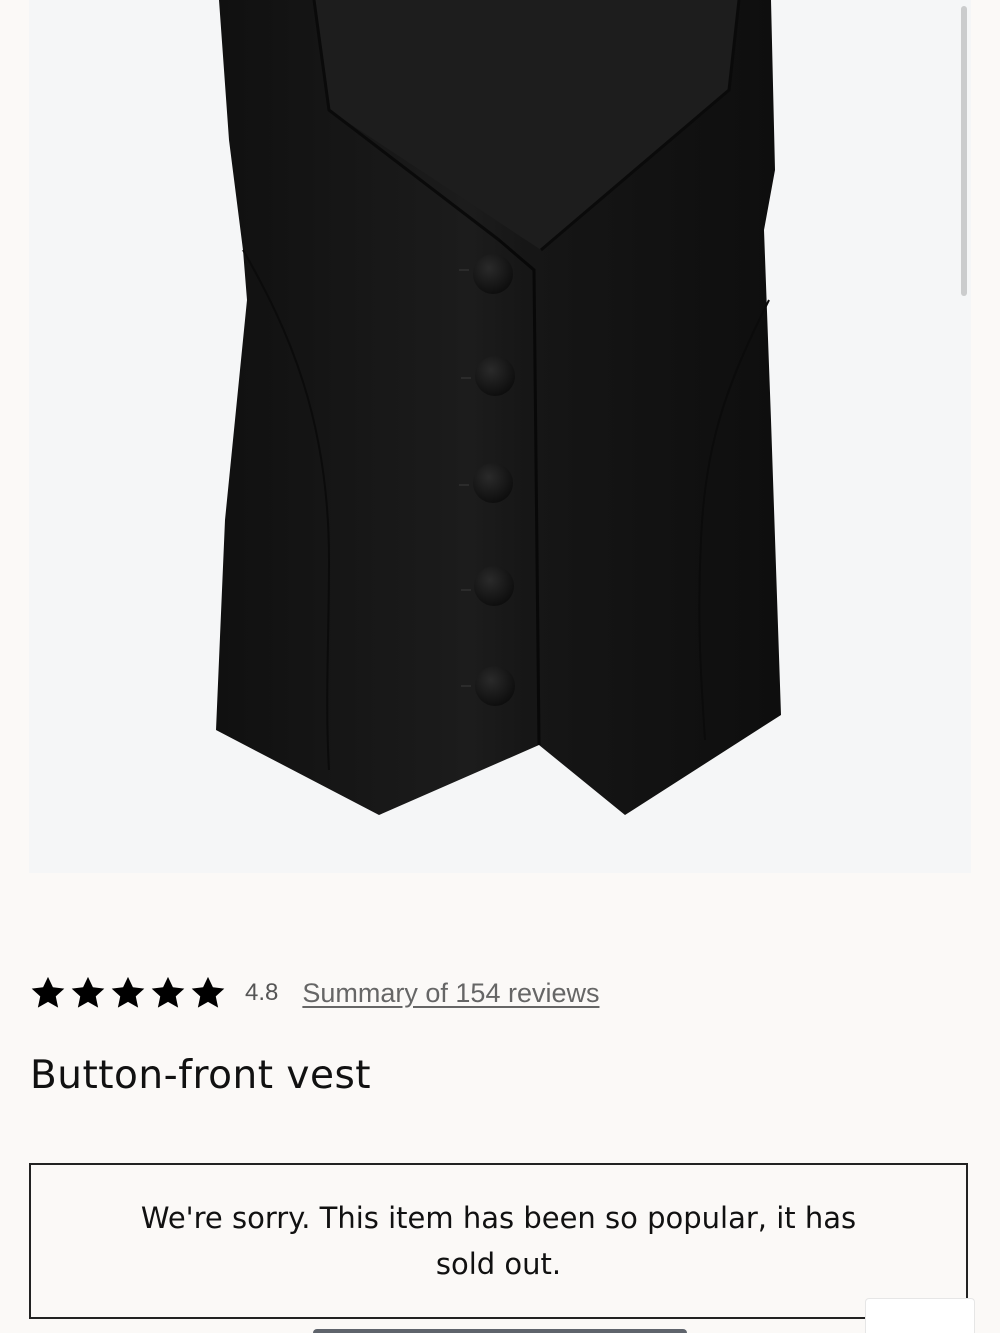 The height and width of the screenshot is (1333, 1000). I want to click on bottom-sheet-handle, so click(500, 1331).